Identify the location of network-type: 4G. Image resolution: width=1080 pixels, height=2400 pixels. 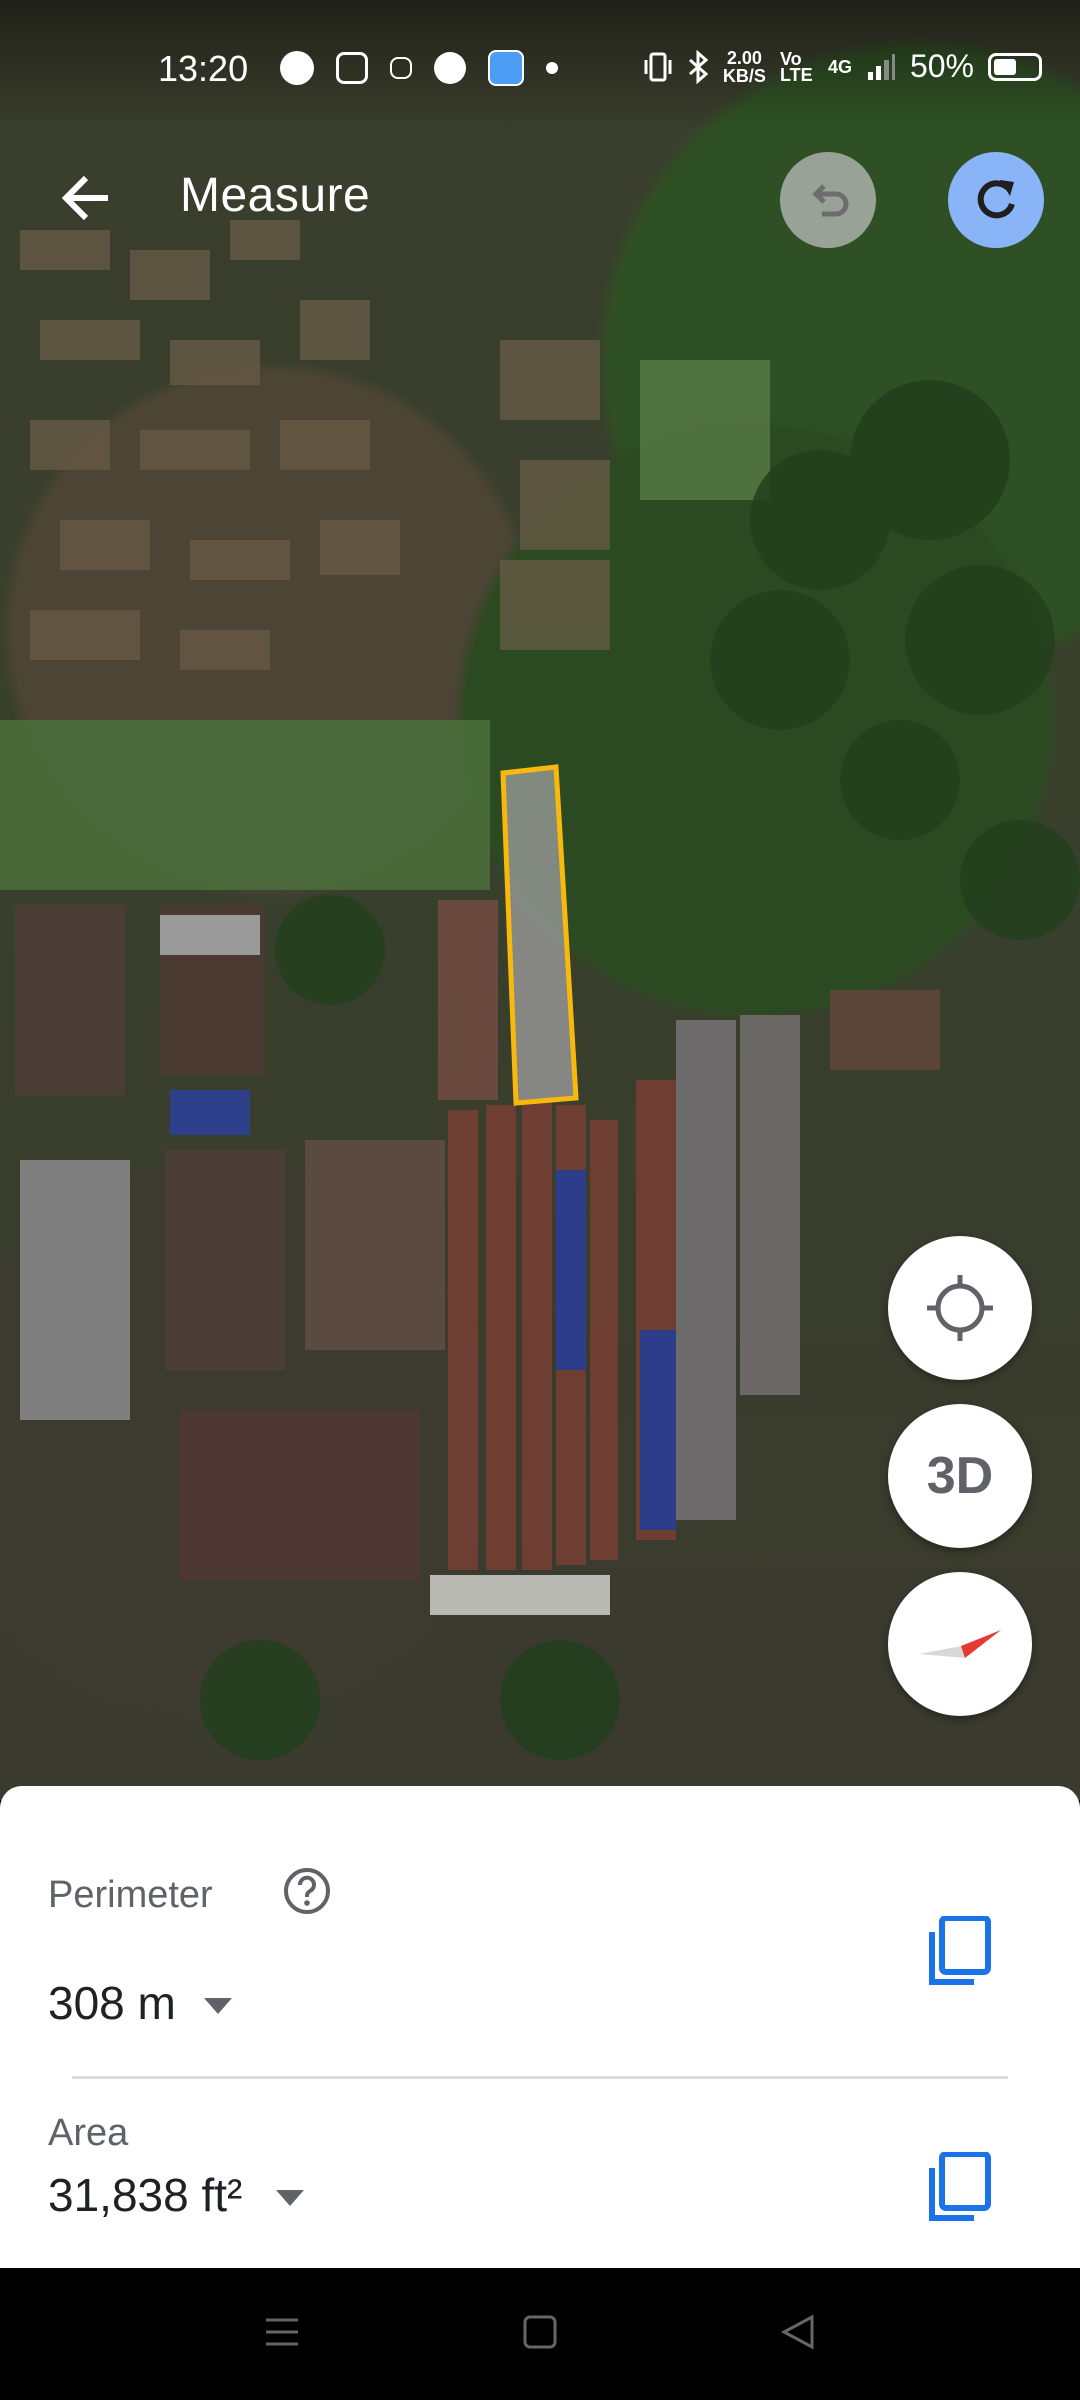
(839, 66).